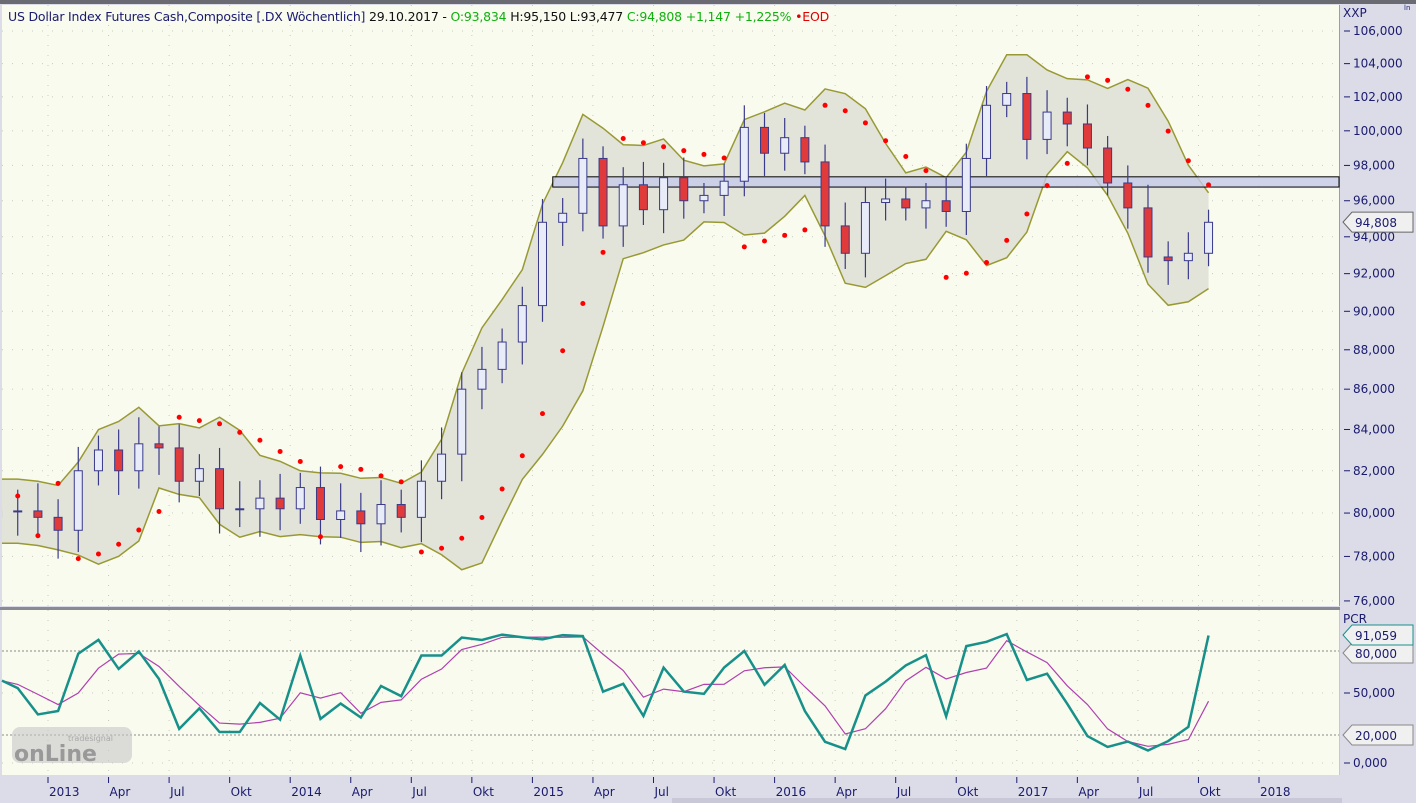 The width and height of the screenshot is (1416, 803). What do you see at coordinates (1355, 13) in the screenshot?
I see `price-axis-label: XXP` at bounding box center [1355, 13].